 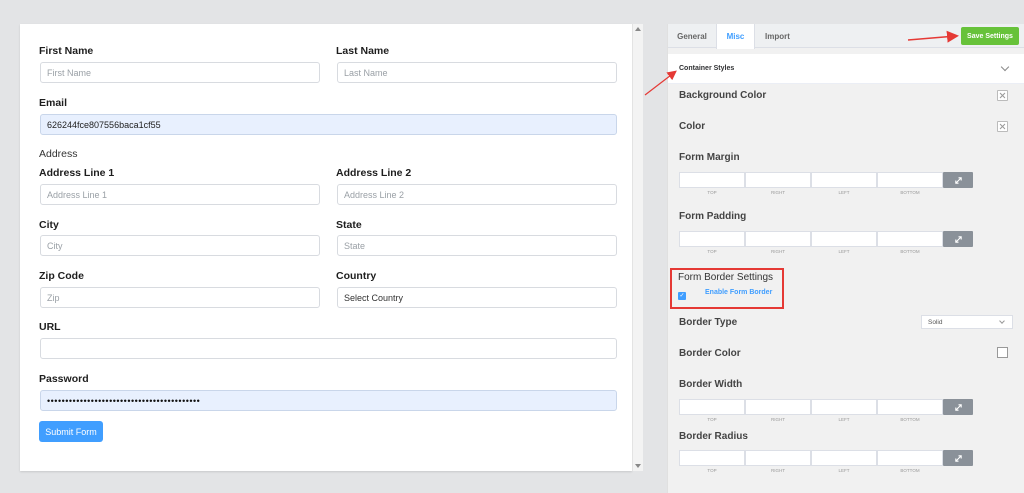 I want to click on city-input: City, so click(x=180, y=245).